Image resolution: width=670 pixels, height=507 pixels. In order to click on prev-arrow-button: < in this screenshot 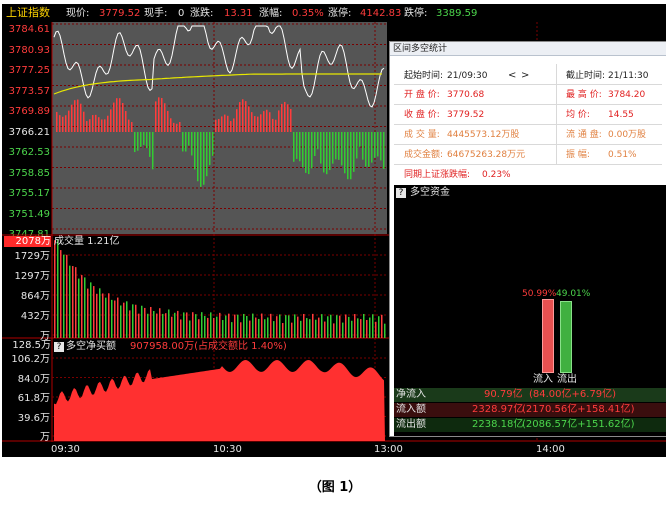, I will do `click(512, 75)`.